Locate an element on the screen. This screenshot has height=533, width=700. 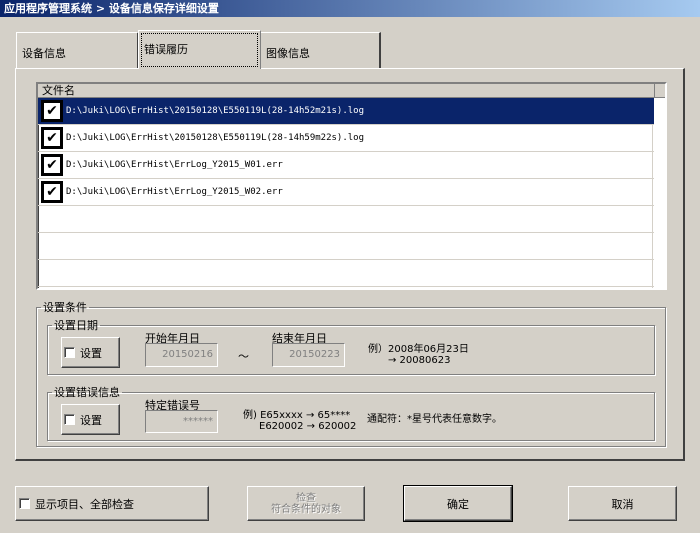
date-example: → 20080623 is located at coordinates (419, 360).